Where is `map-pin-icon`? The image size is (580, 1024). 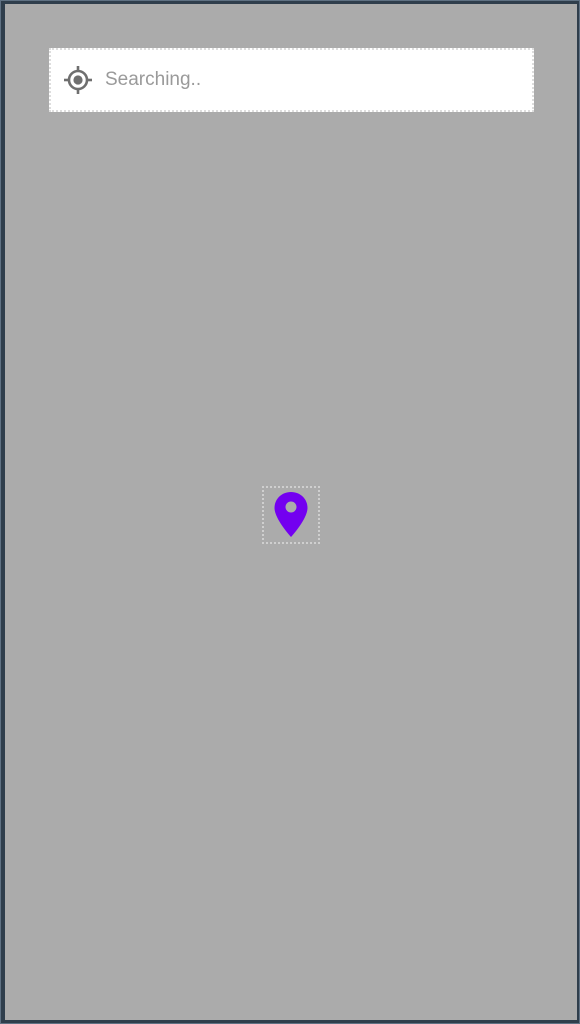 map-pin-icon is located at coordinates (291, 514).